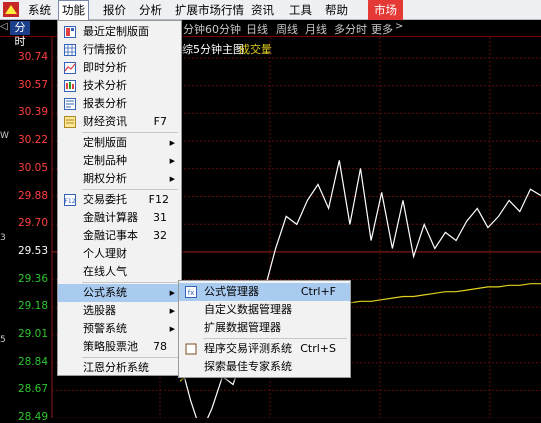  What do you see at coordinates (248, 348) in the screenshot?
I see `menu-item-label: 程序交易评测系统` at bounding box center [248, 348].